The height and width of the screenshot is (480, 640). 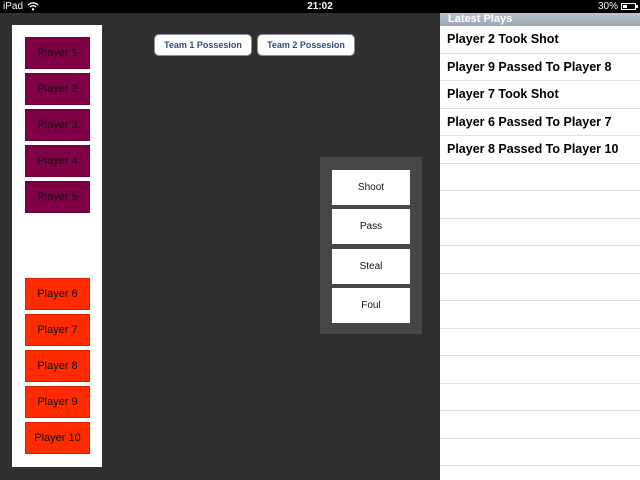 I want to click on player-4-button: Player 4, so click(x=57, y=161).